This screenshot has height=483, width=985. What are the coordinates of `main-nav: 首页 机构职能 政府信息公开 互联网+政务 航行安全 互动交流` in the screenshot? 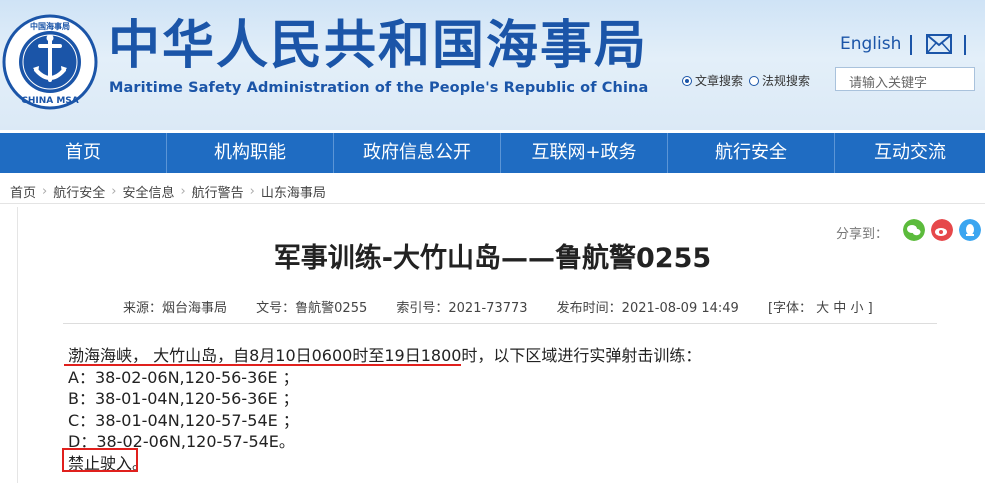 It's located at (492, 153).